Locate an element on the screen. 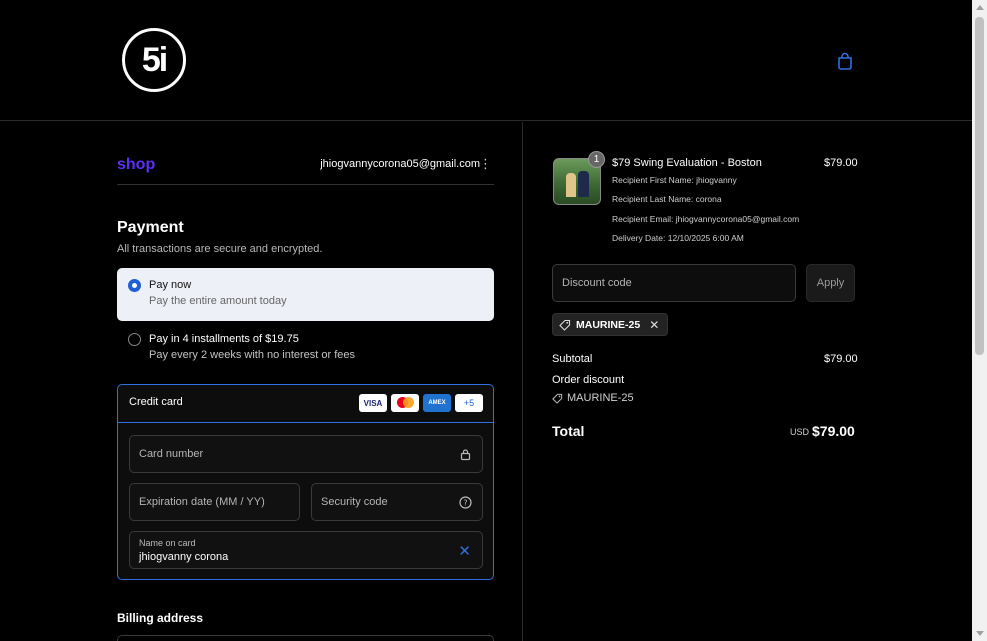 This screenshot has height=641, width=987. expiration-date-field: Expiration date (MM / YY) is located at coordinates (214, 502).